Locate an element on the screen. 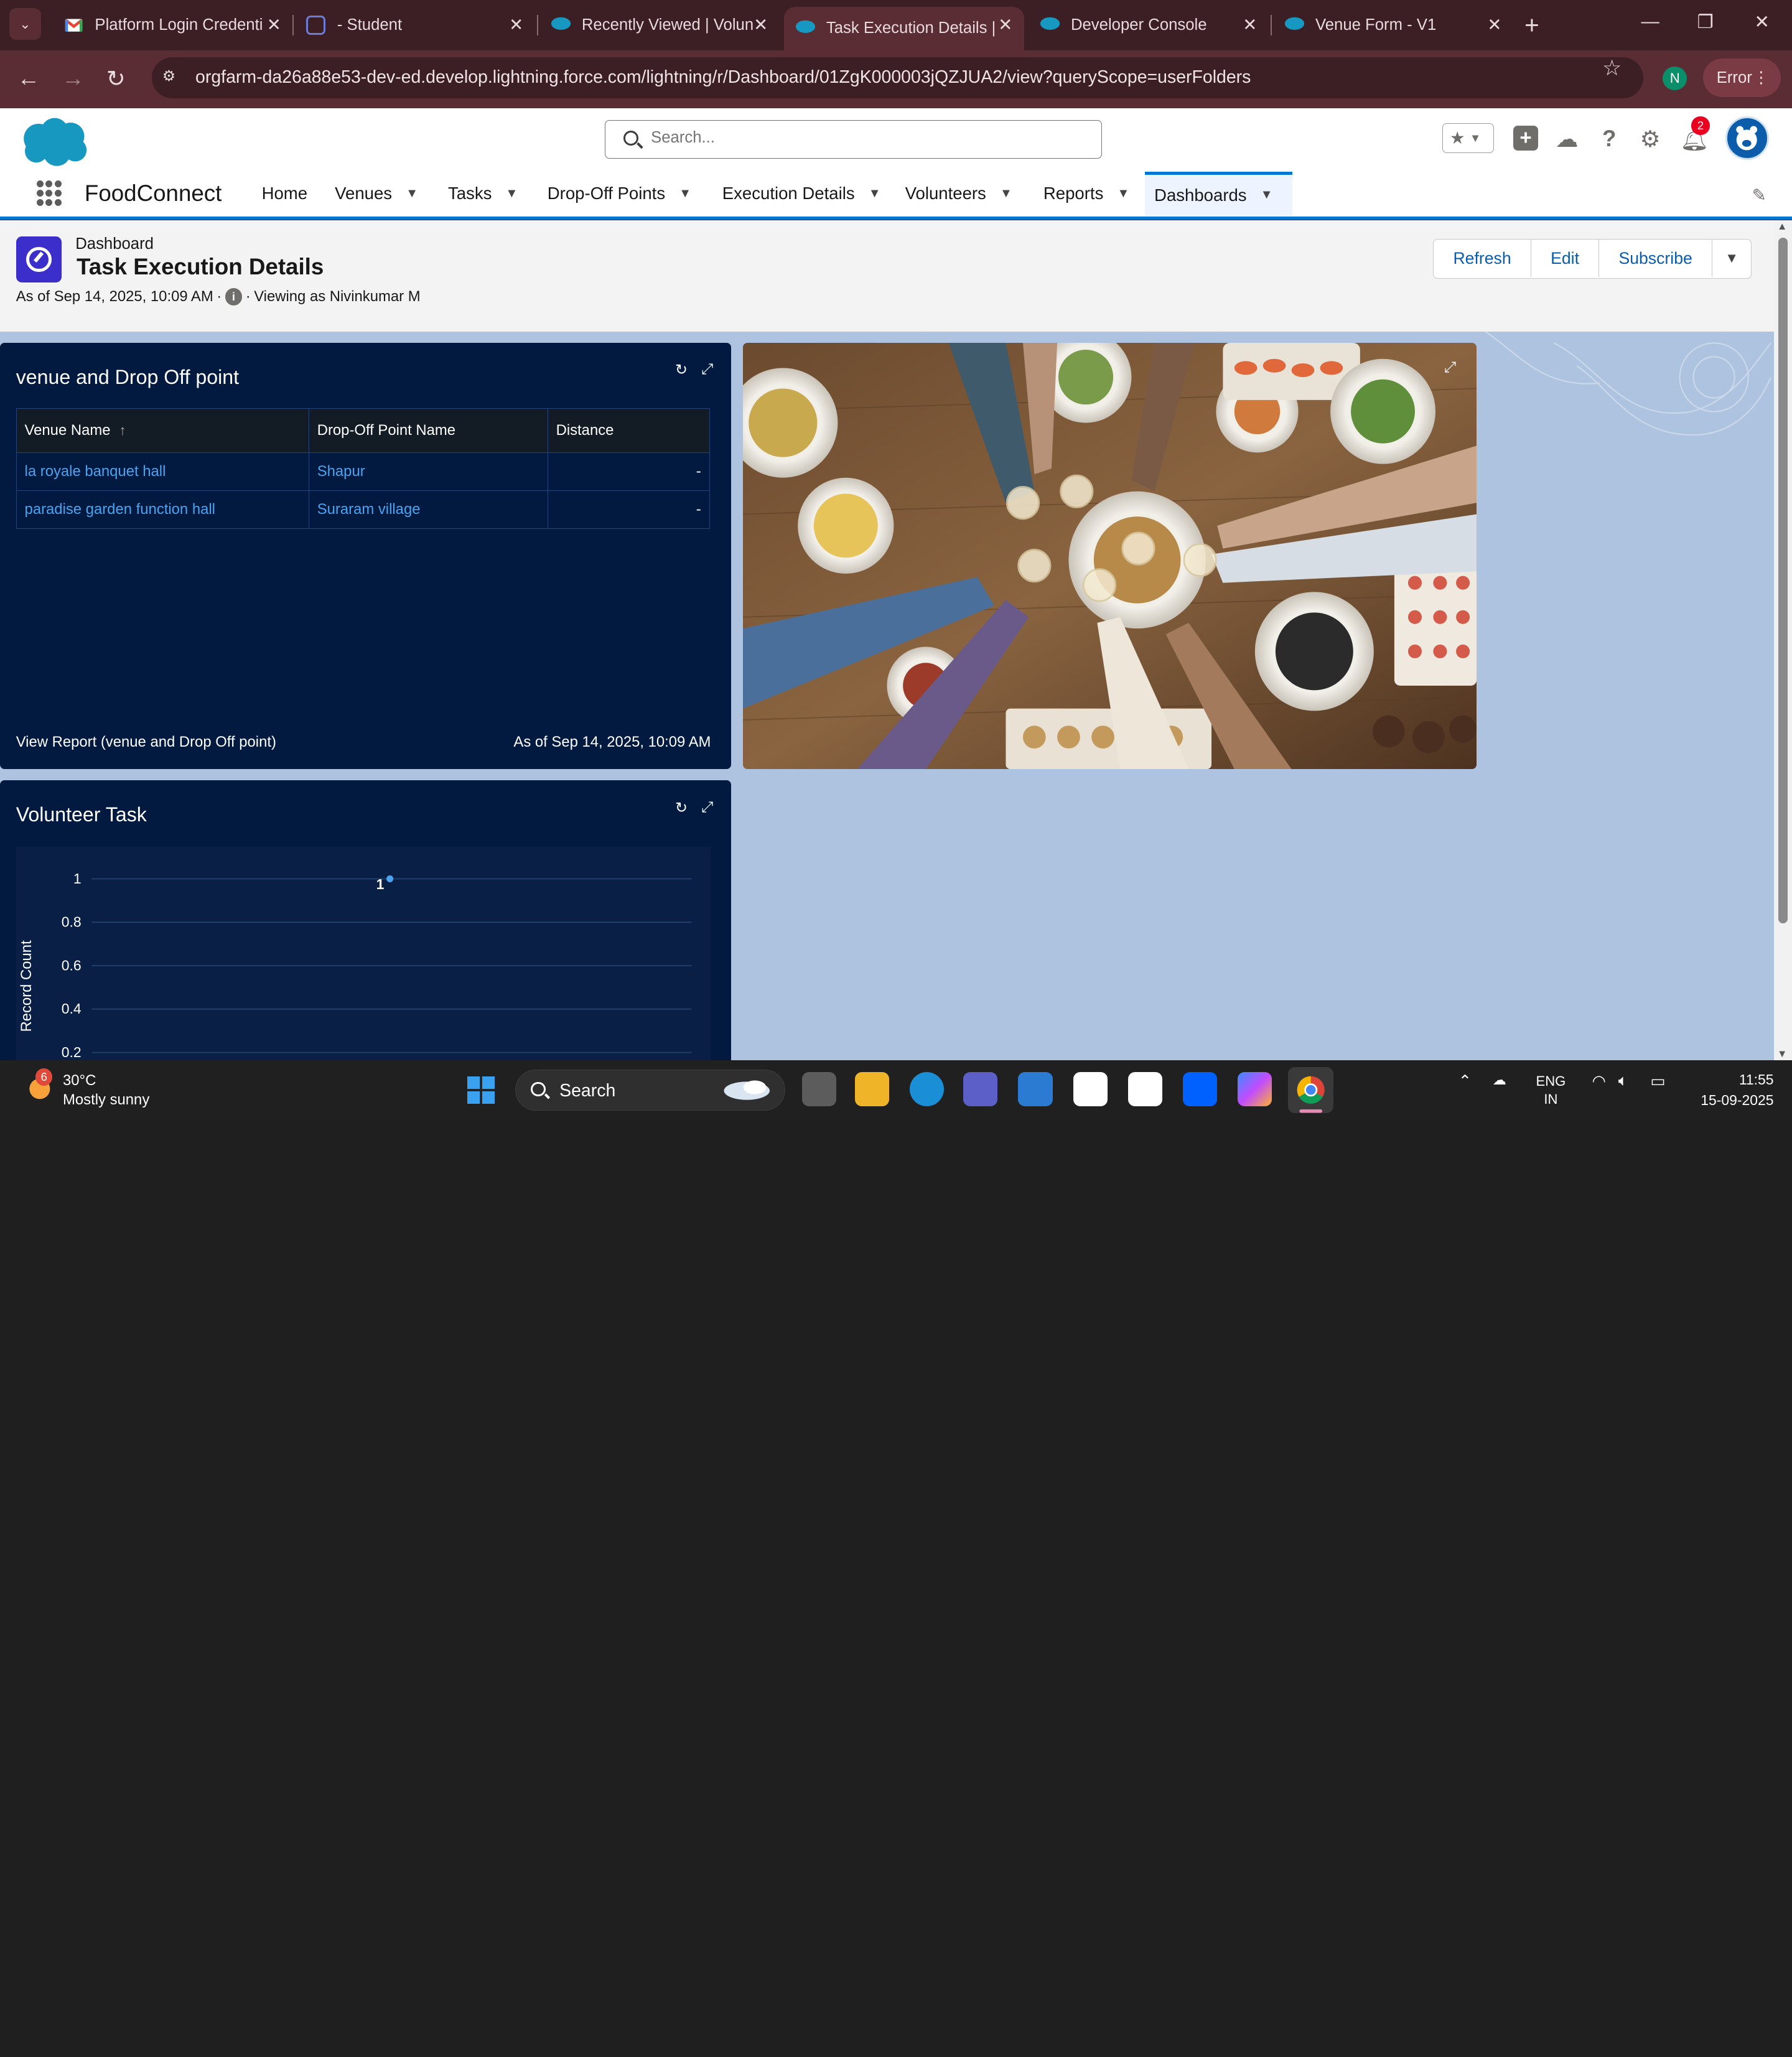 The image size is (1792, 2057). show-hidden-icons-chevron: ⌃ is located at coordinates (1465, 1081).